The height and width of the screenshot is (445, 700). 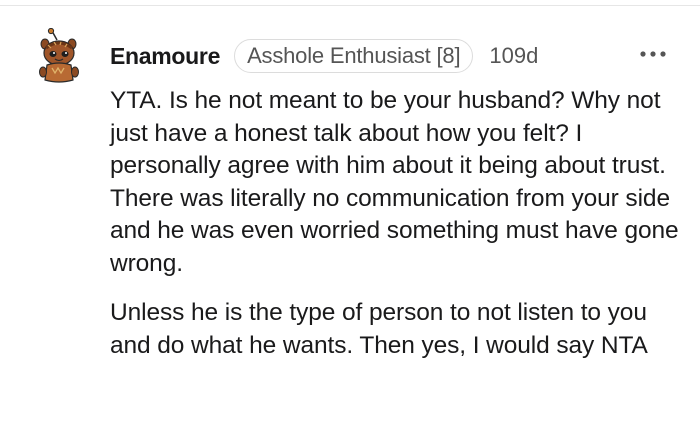 What do you see at coordinates (514, 55) in the screenshot?
I see `comment-age: 109d` at bounding box center [514, 55].